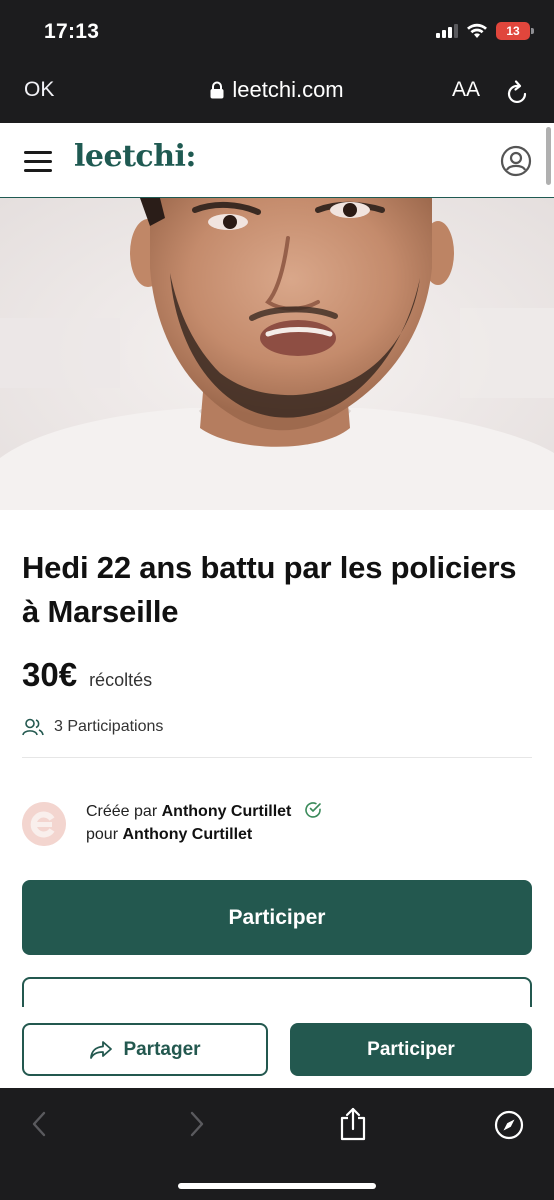 The height and width of the screenshot is (1200, 554). Describe the element at coordinates (288, 89) in the screenshot. I see `url-text: leetchi.com` at that location.